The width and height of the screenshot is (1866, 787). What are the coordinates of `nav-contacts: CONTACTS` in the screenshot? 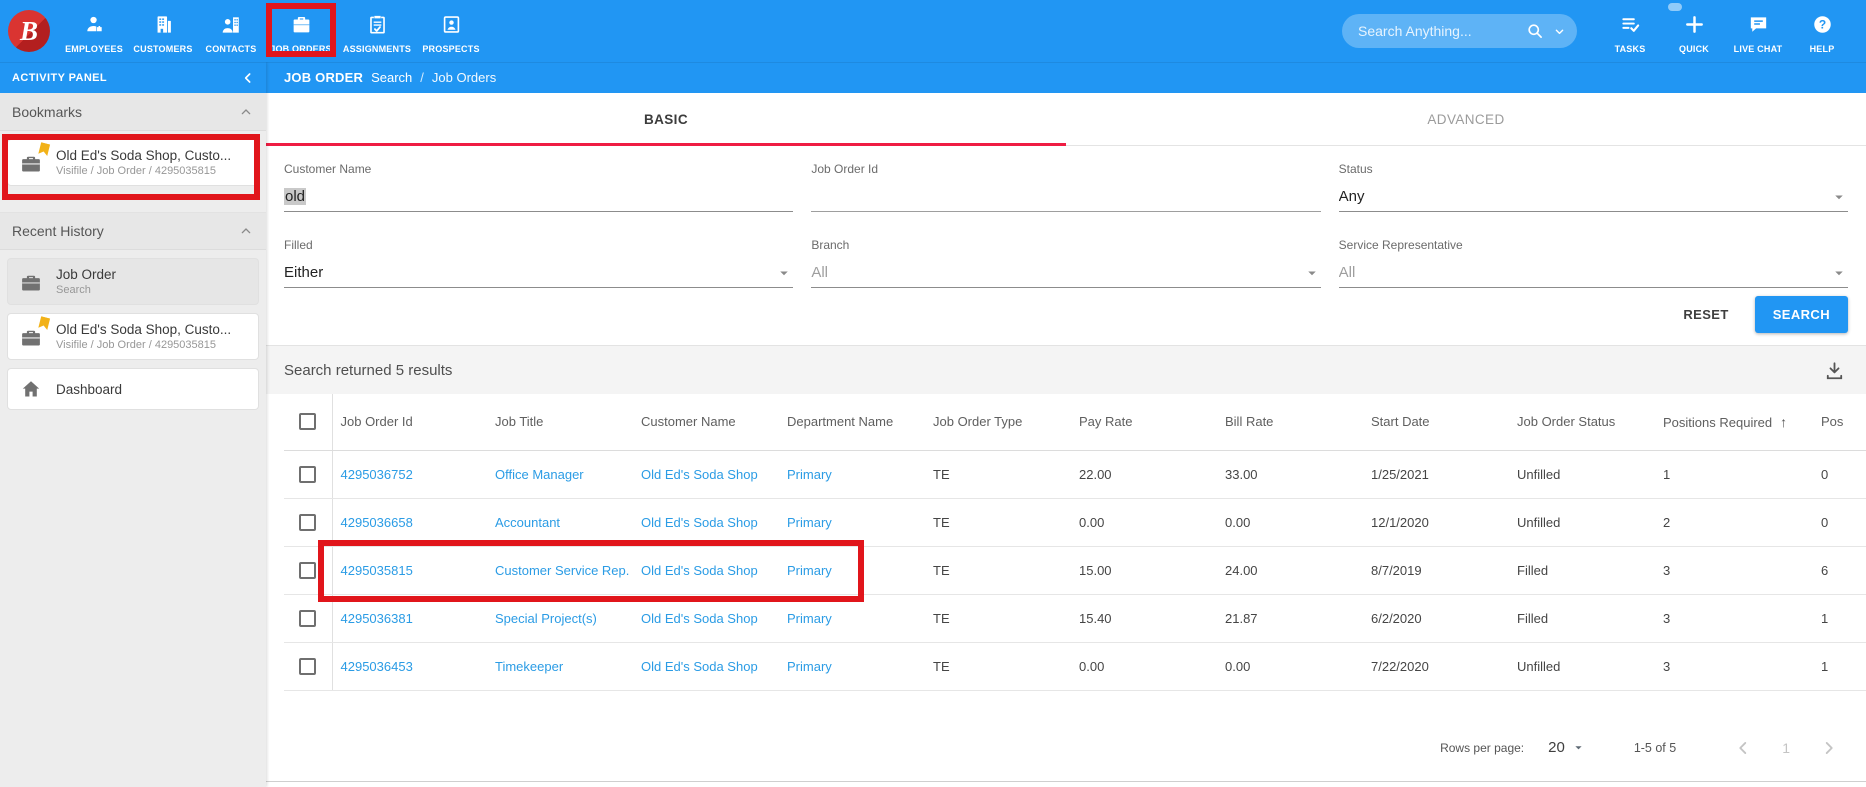 It's located at (231, 31).